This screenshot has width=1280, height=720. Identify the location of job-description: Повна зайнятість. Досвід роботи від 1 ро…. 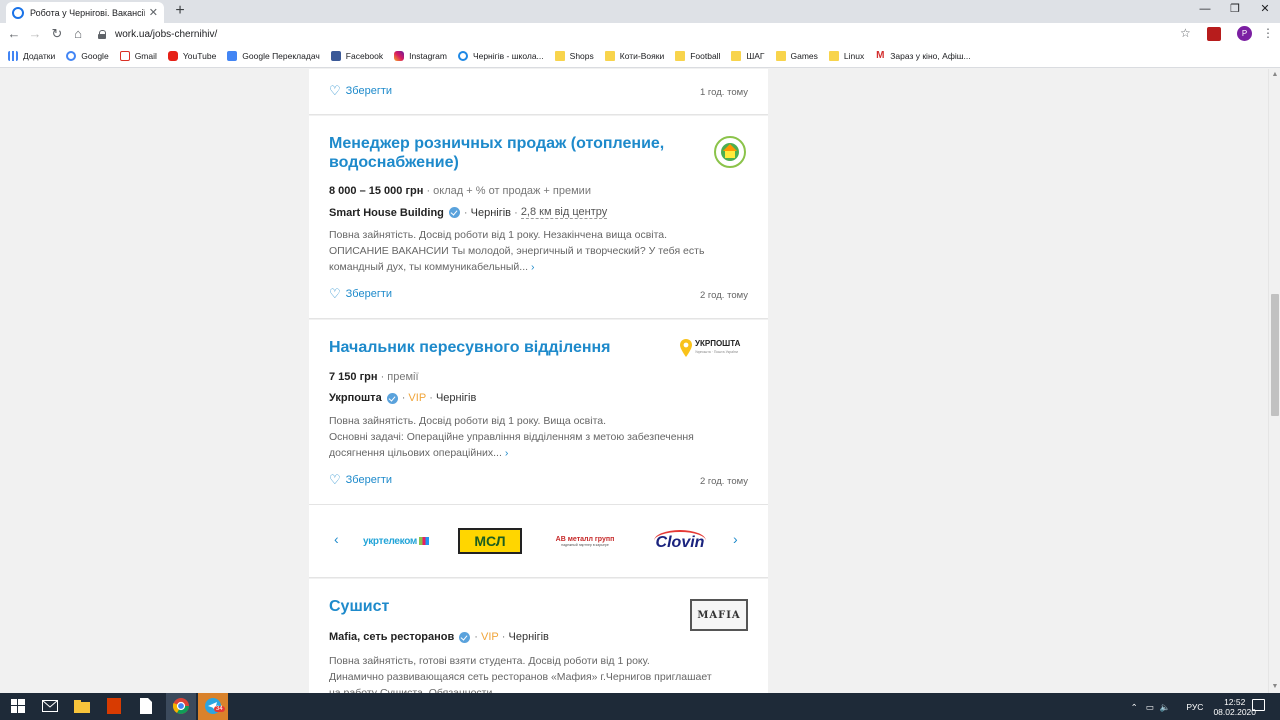
(539, 437).